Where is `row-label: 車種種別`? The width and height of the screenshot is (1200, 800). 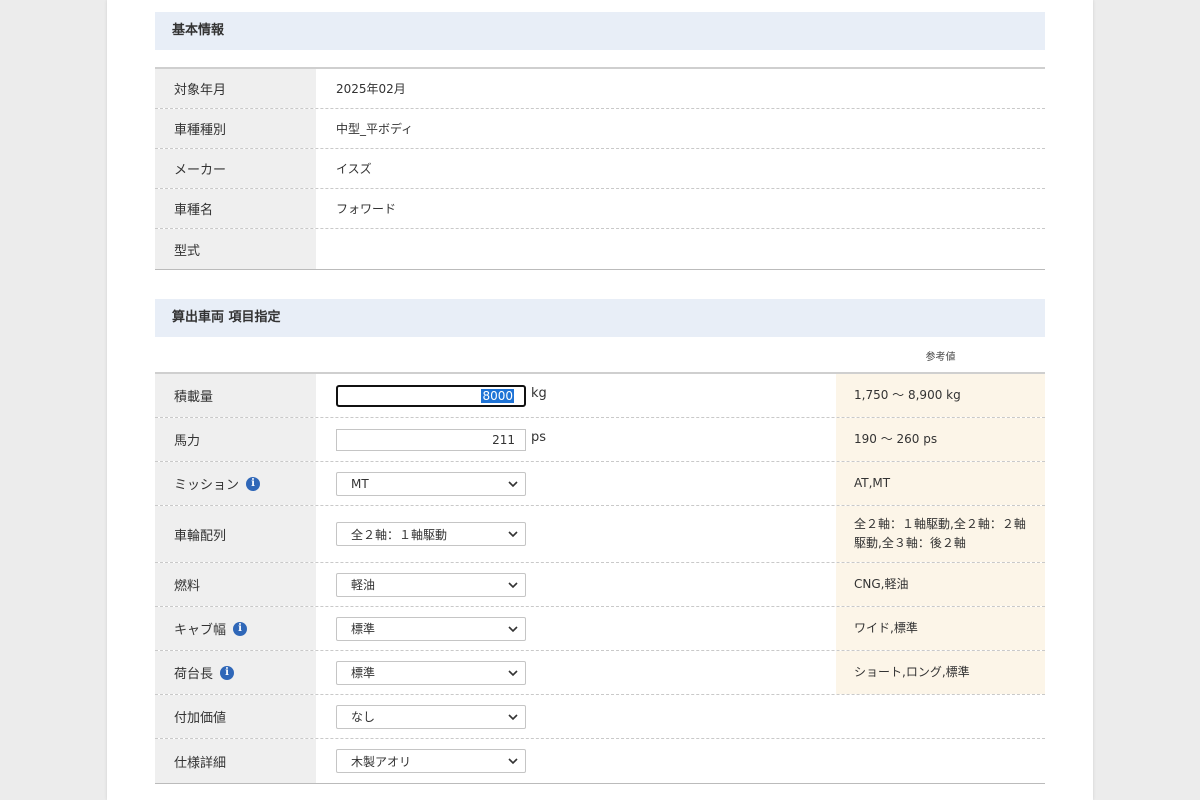
row-label: 車種種別 is located at coordinates (235, 128).